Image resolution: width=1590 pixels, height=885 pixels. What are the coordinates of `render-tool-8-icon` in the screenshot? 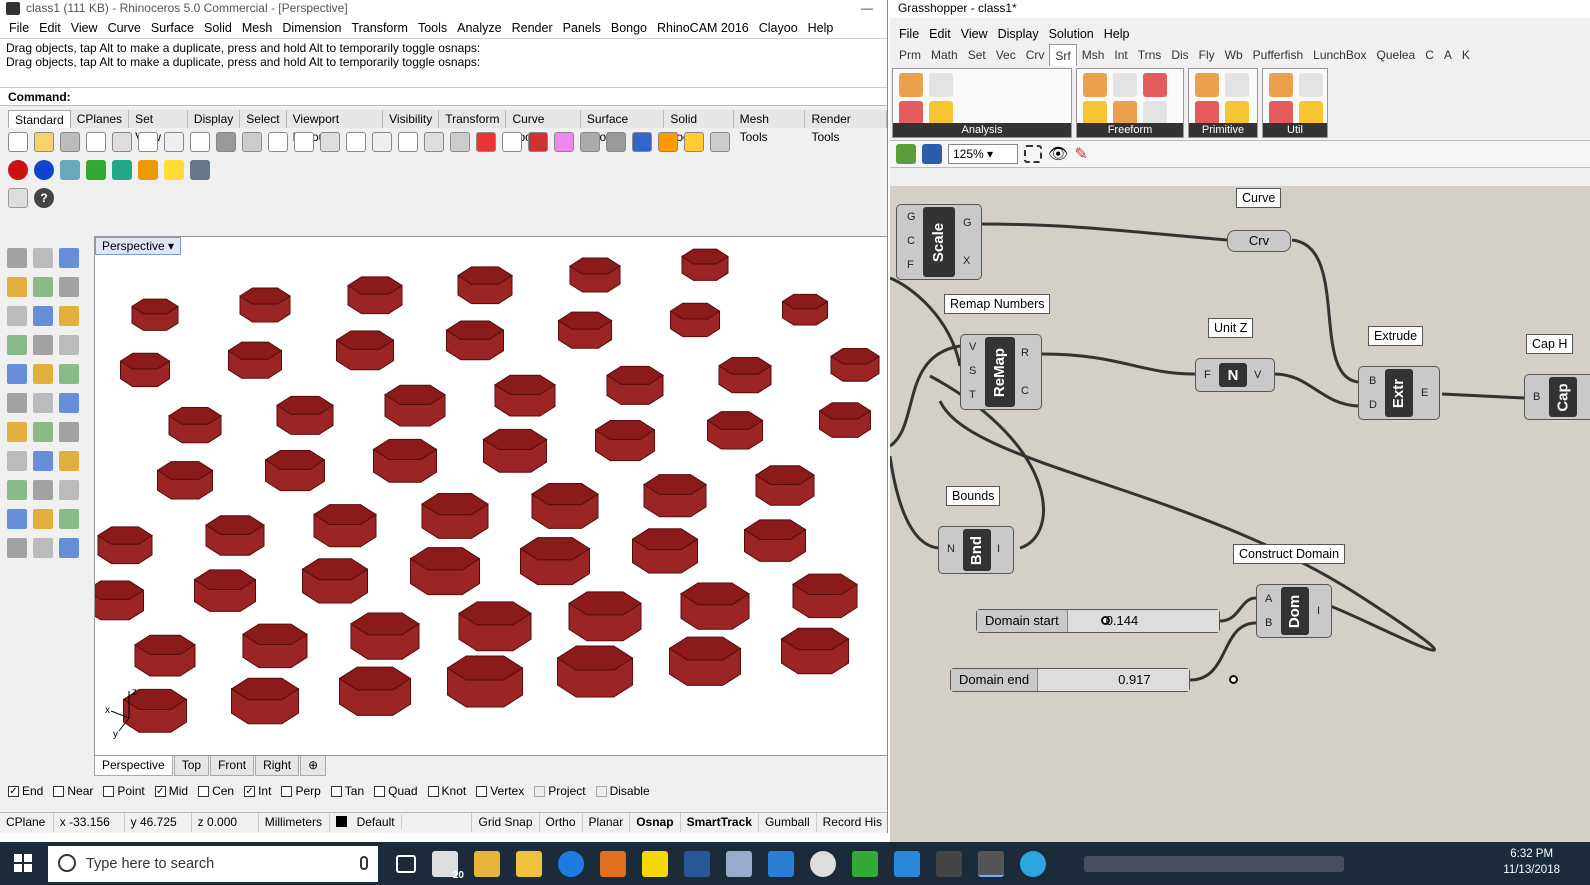 It's located at (200, 170).